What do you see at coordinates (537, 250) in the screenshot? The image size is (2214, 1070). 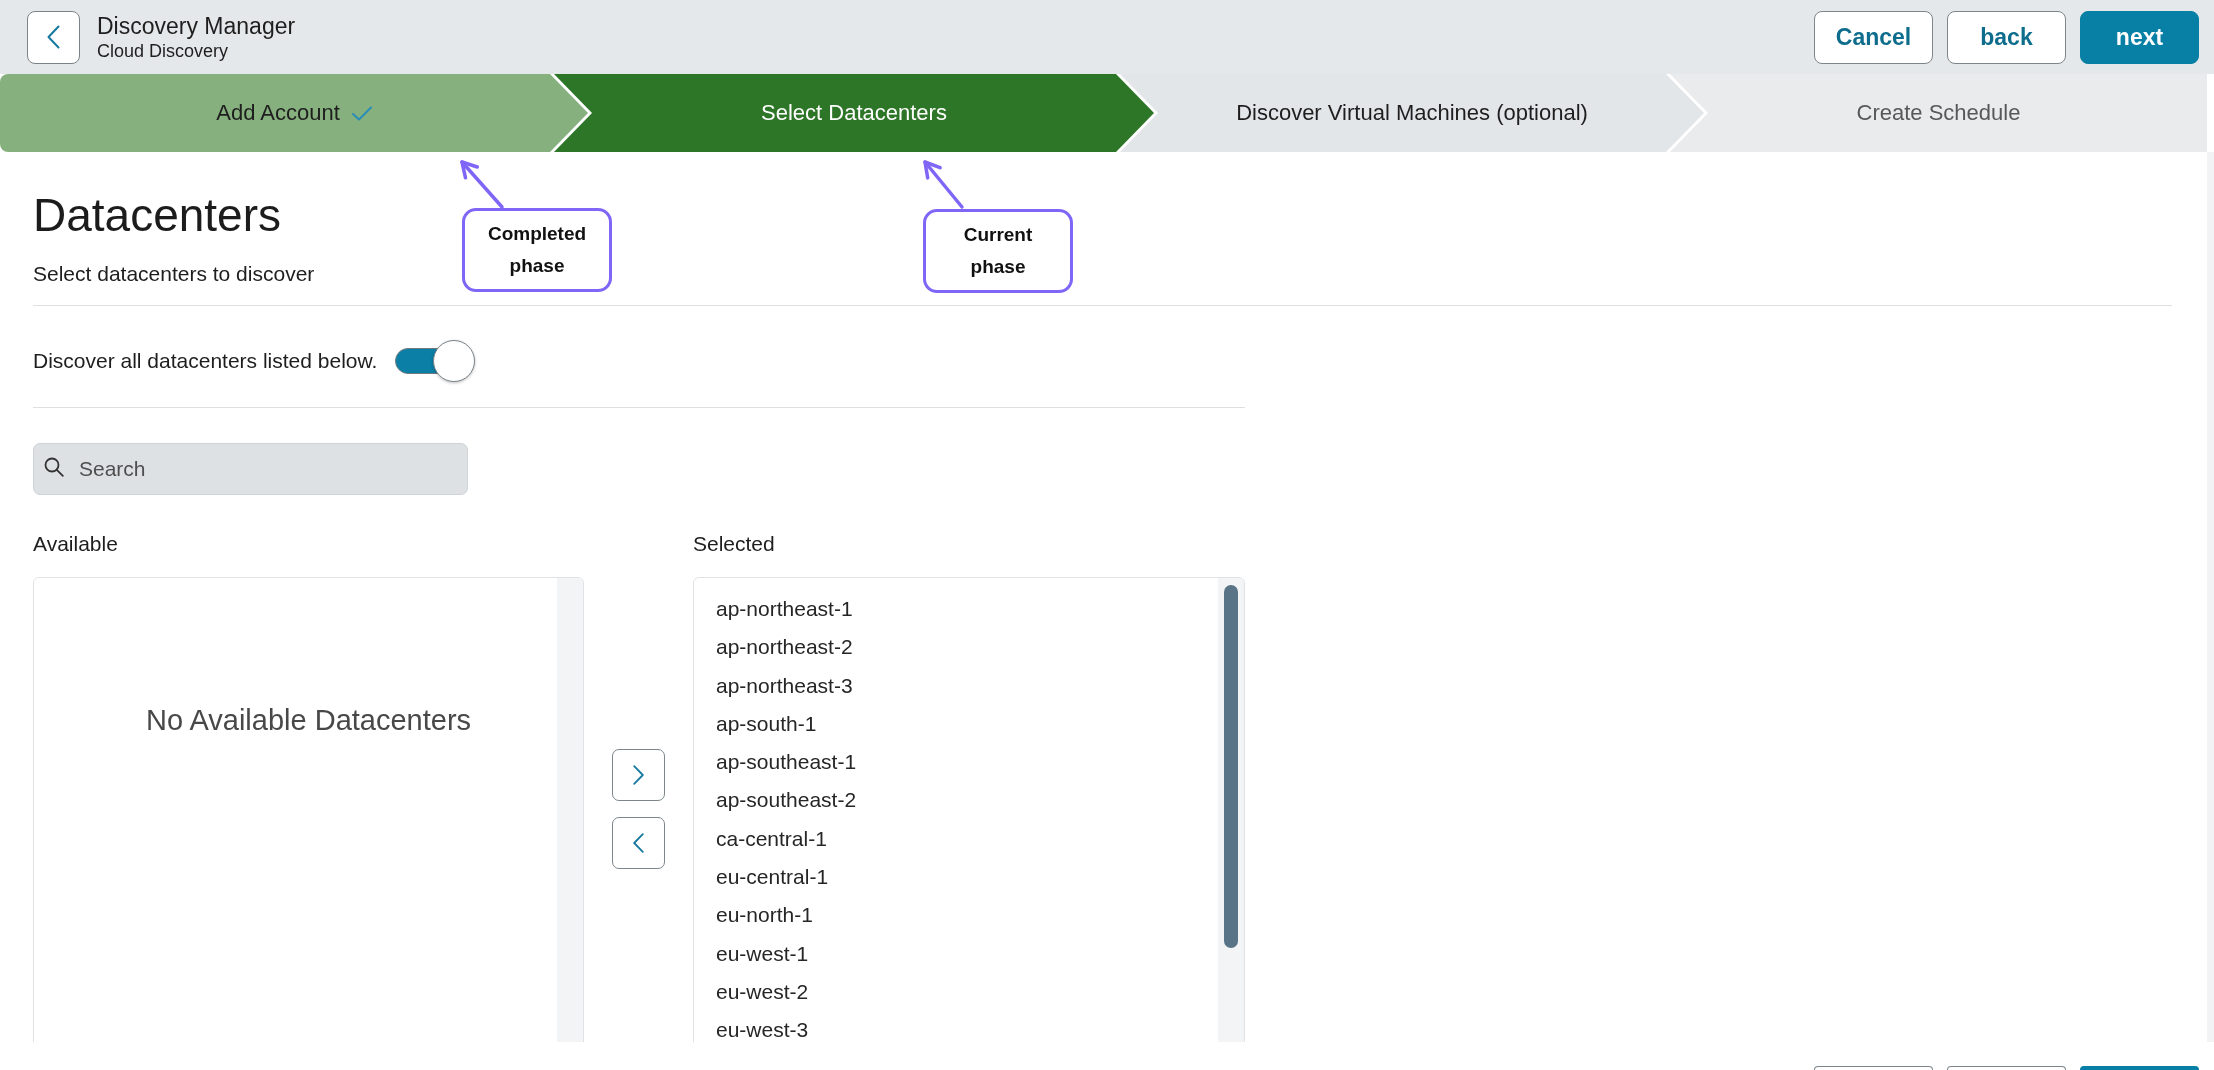 I see `annotation-callout: Completed phase` at bounding box center [537, 250].